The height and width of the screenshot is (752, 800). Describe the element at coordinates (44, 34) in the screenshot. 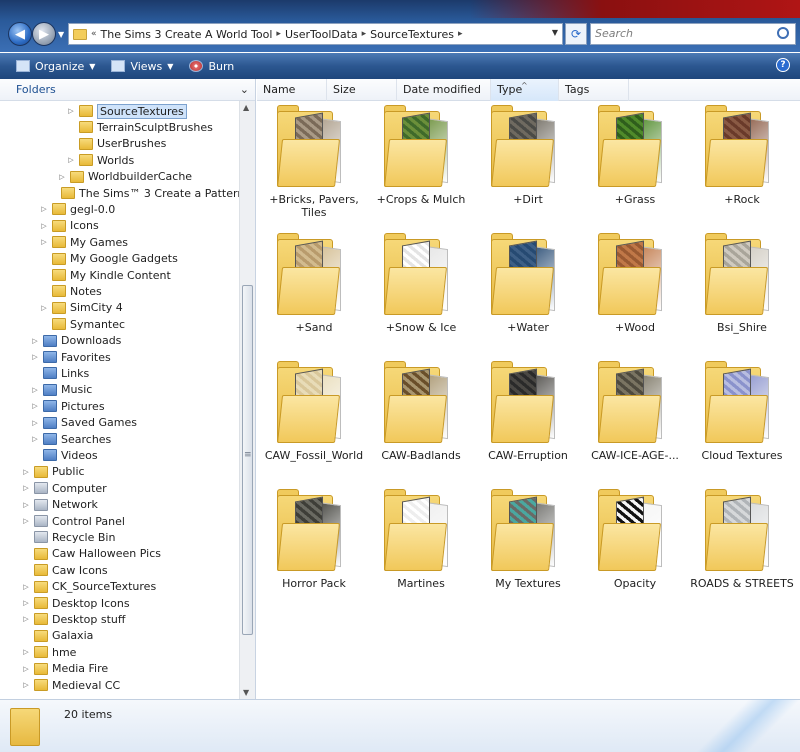

I see `forward-button: ▶` at that location.